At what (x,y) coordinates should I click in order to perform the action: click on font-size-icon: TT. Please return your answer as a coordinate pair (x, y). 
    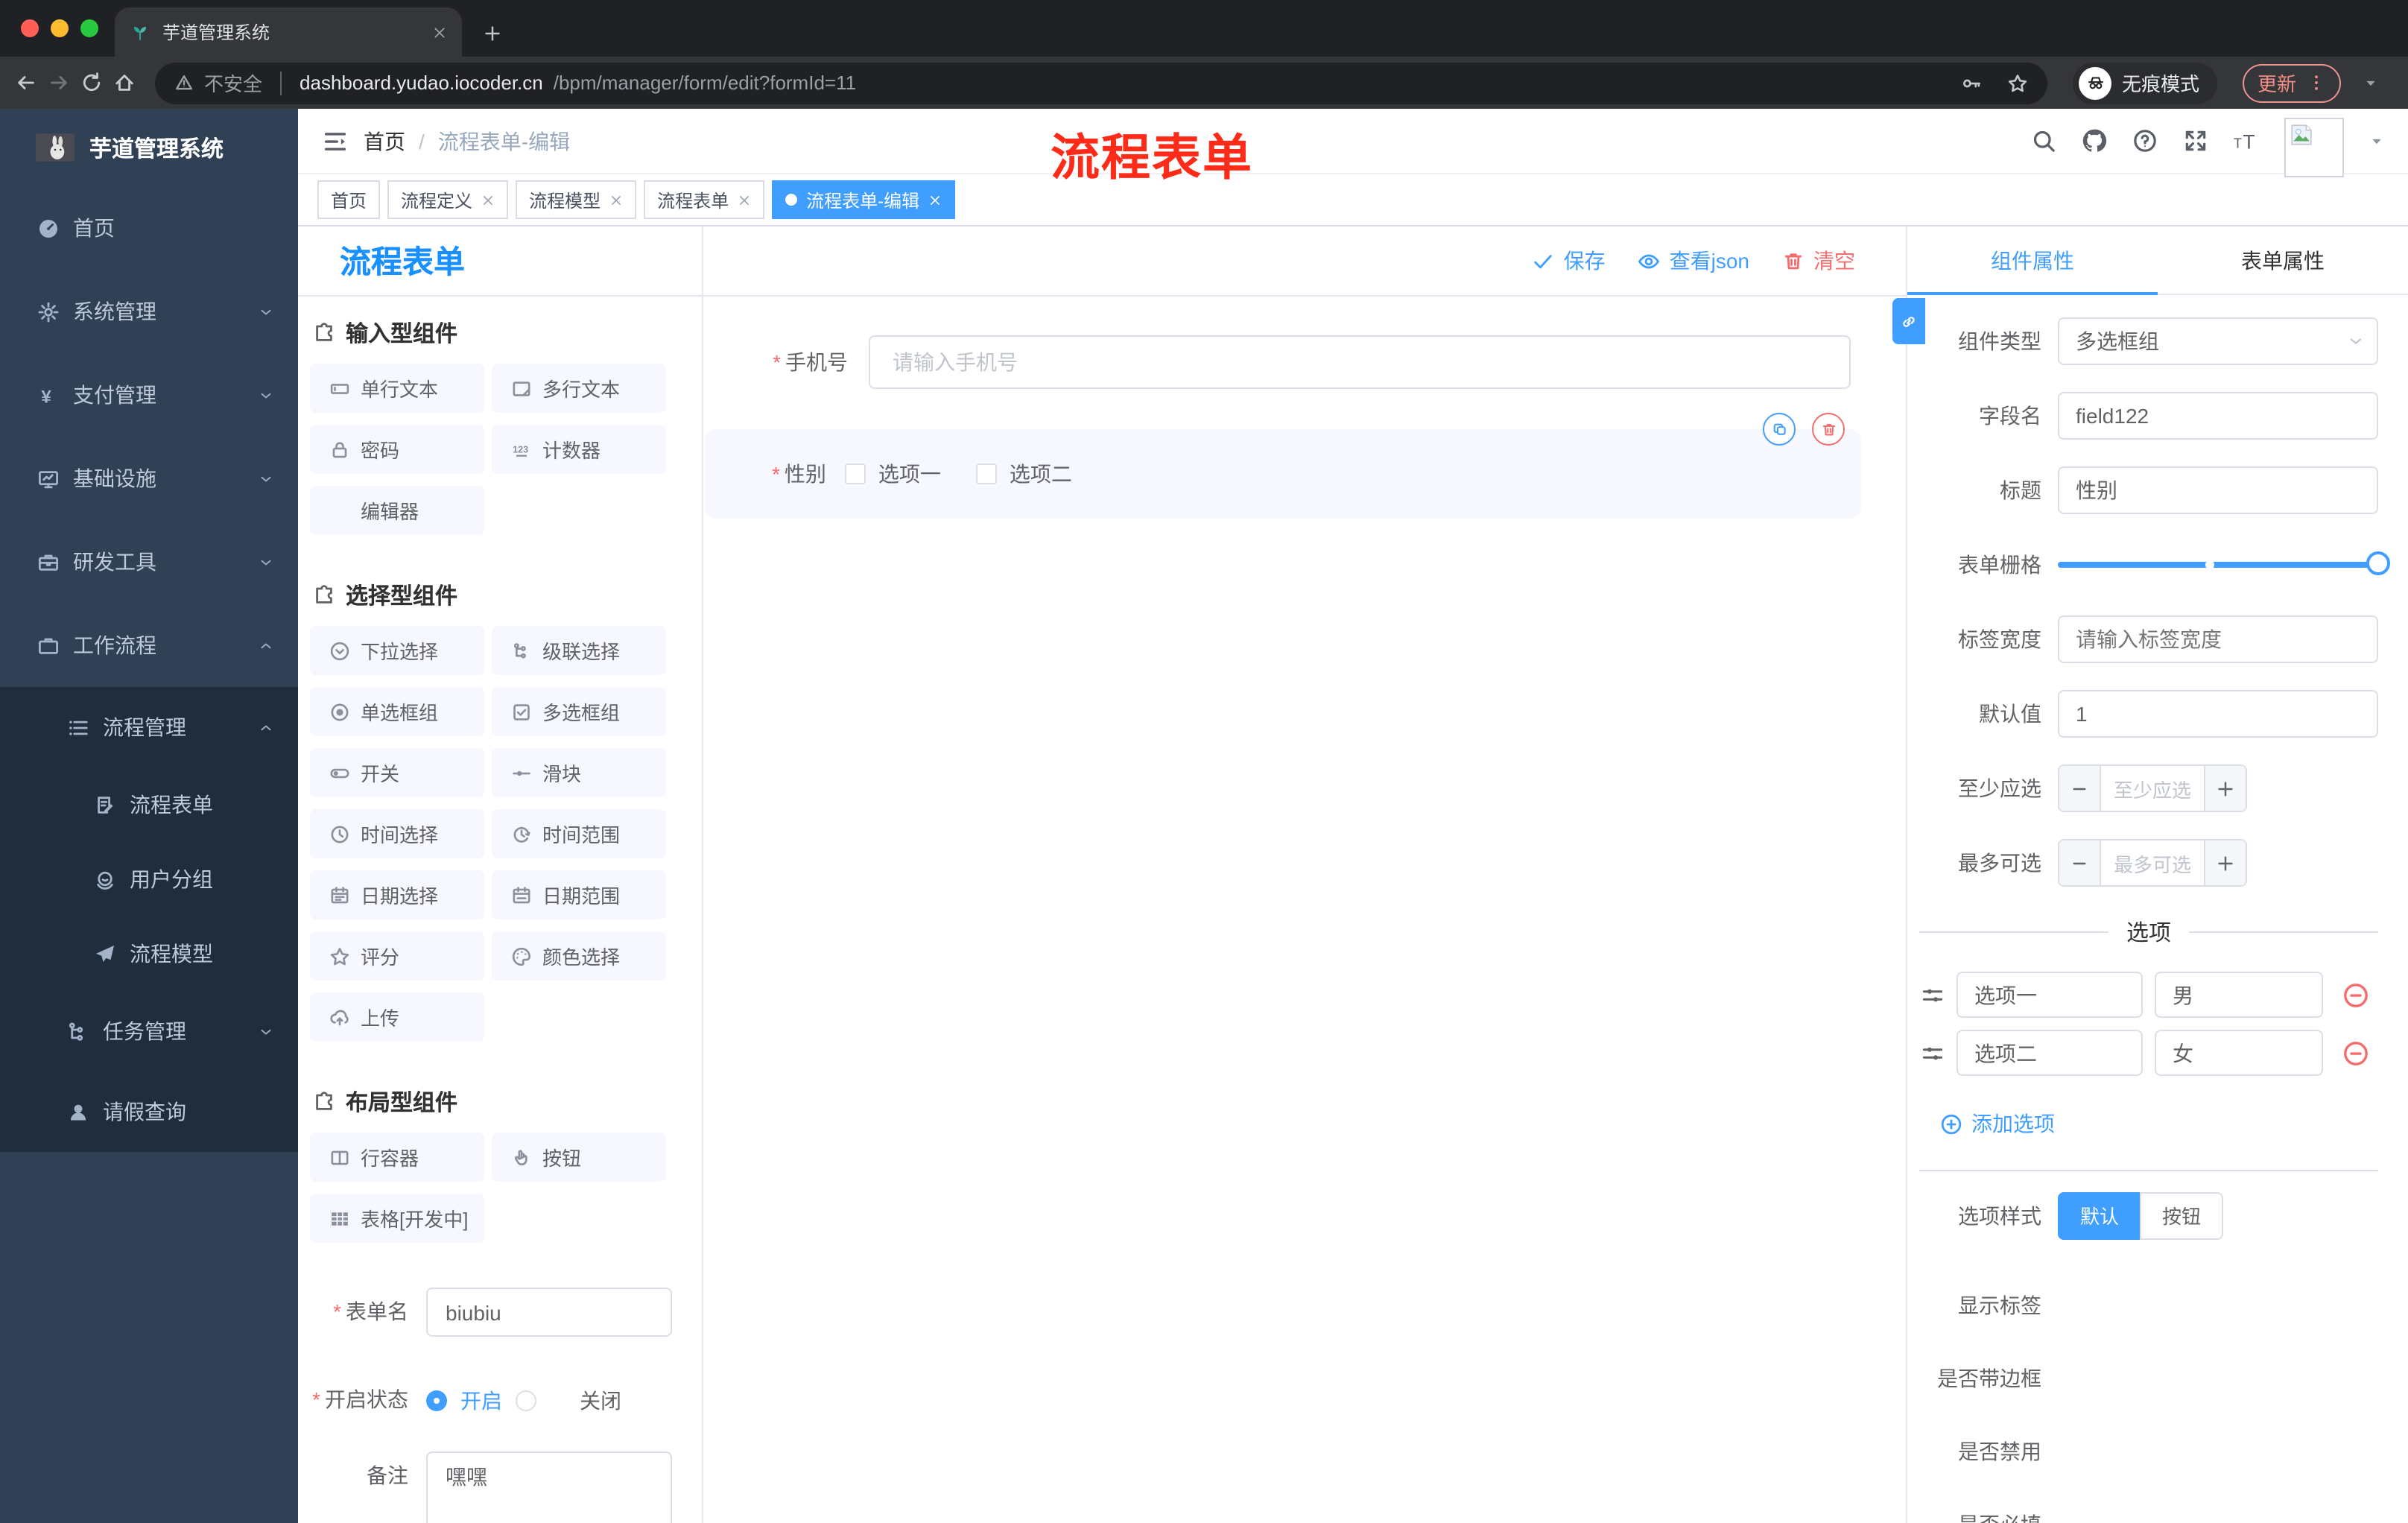
    Looking at the image, I should click on (2246, 140).